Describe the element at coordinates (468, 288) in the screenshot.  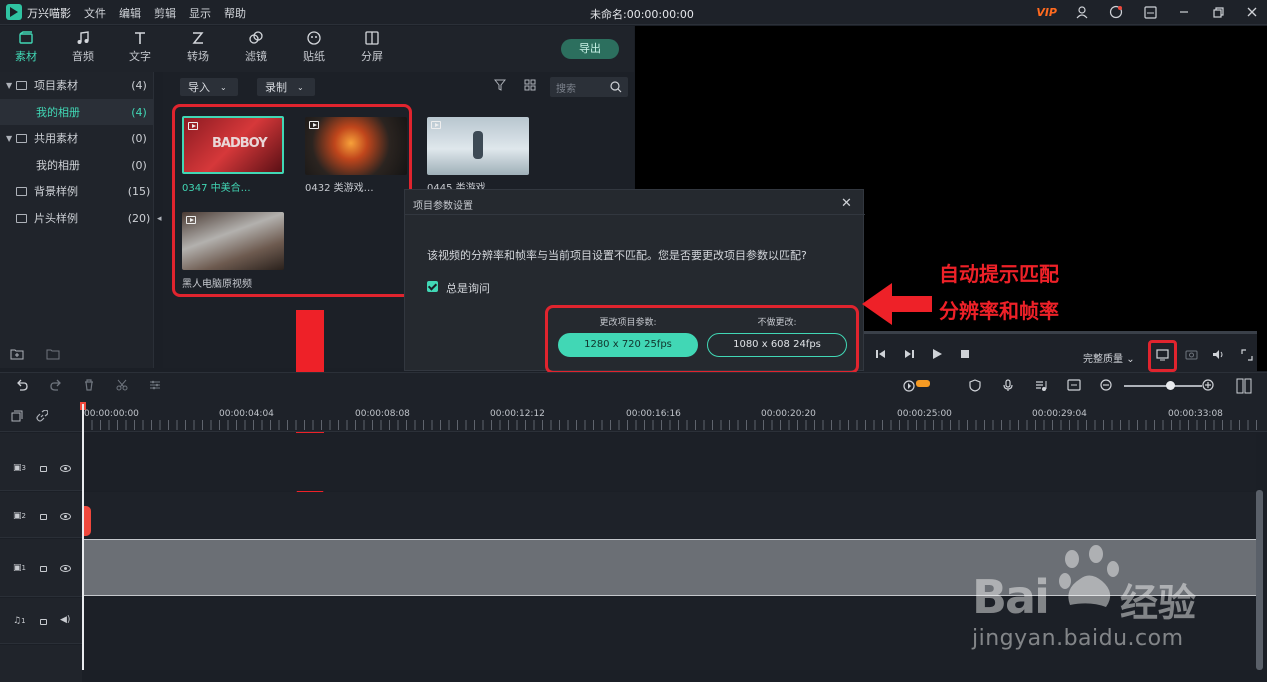
I see `always-ask-label: 总是询问` at that location.